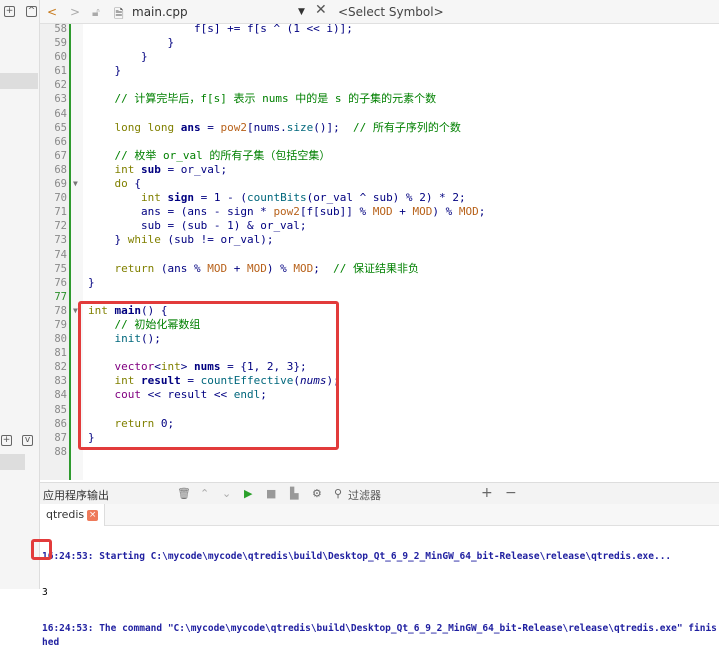  What do you see at coordinates (276, 198) in the screenshot?
I see `code-token: countBits` at bounding box center [276, 198].